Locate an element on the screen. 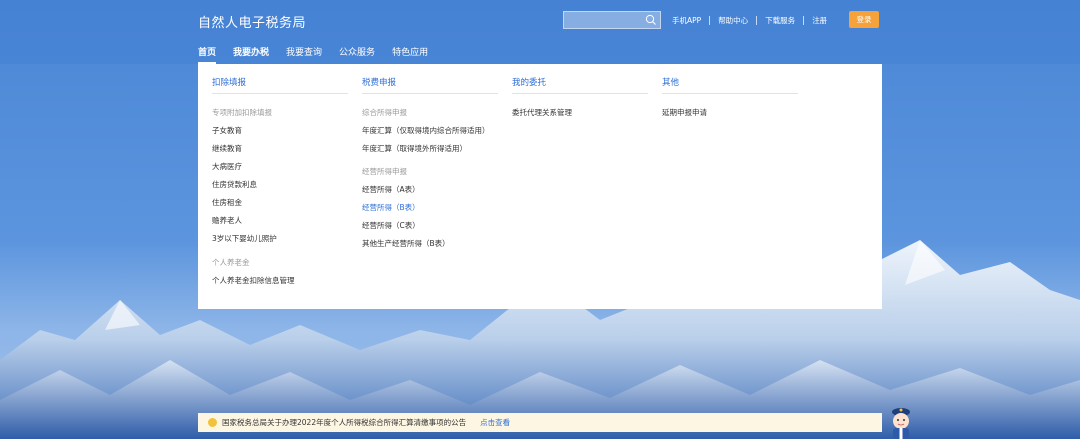  help-center-link: 帮助中心 is located at coordinates (733, 20).